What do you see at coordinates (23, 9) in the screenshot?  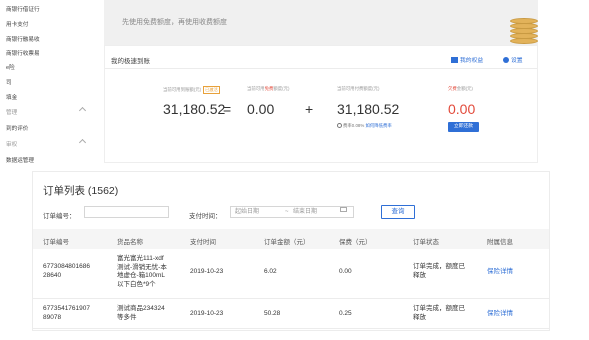 I see `sidebar-item-jiezhenghang: 商银行借证行` at bounding box center [23, 9].